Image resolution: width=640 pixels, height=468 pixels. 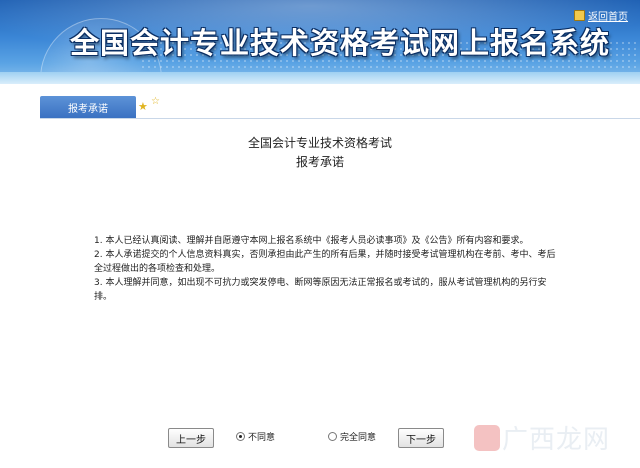 I want to click on exam-title: 全国会计专业技术资格考试, so click(x=319, y=143).